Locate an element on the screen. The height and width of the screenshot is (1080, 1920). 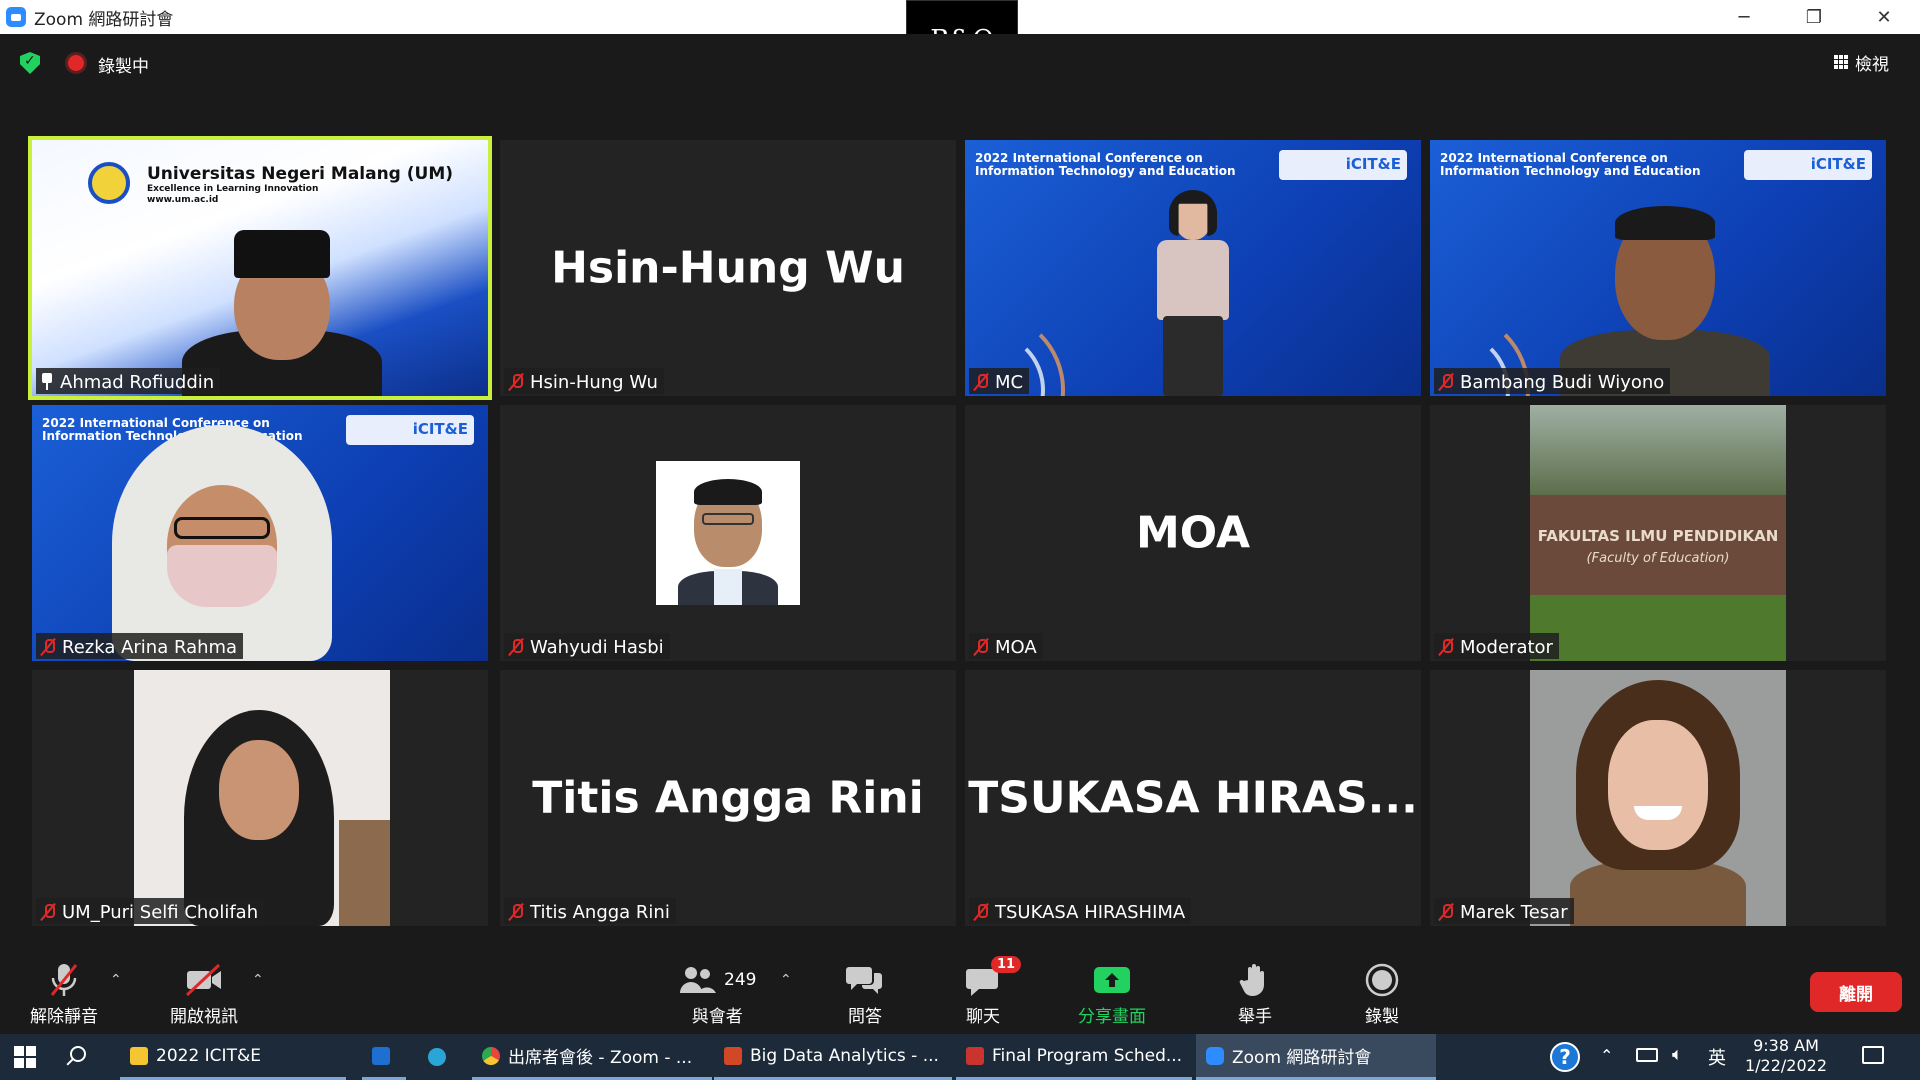
um-title: Universitas Negeri Malang (UM) is located at coordinates (300, 174).